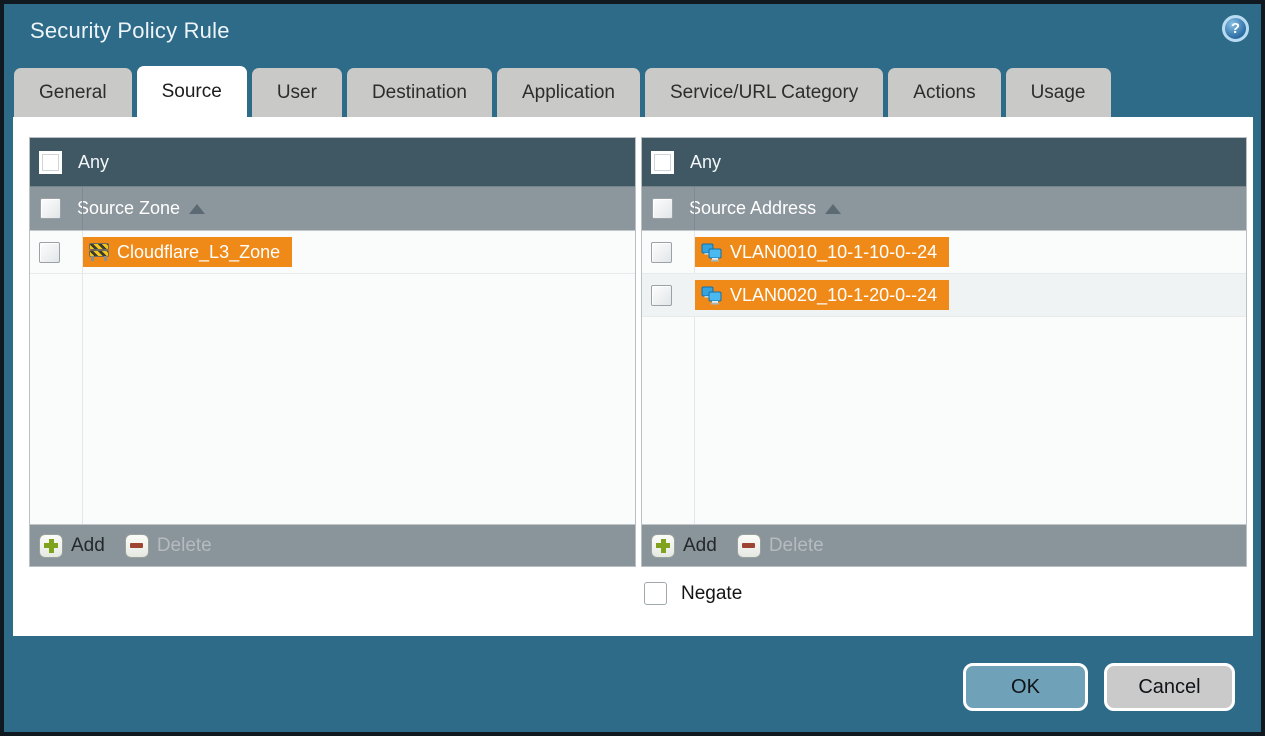 Image resolution: width=1265 pixels, height=736 pixels. Describe the element at coordinates (944, 545) in the screenshot. I see `source-address-footer: Add Delete` at that location.